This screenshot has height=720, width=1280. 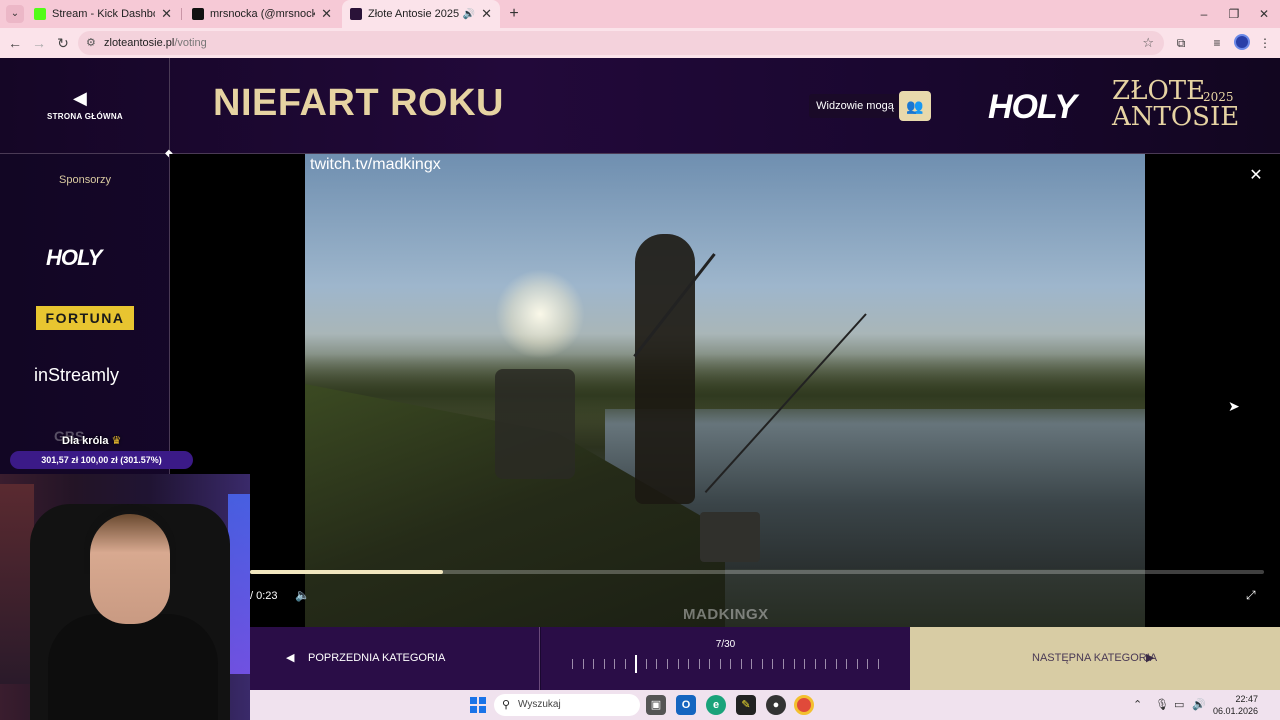 I want to click on search-icon: ⚲, so click(x=506, y=705).